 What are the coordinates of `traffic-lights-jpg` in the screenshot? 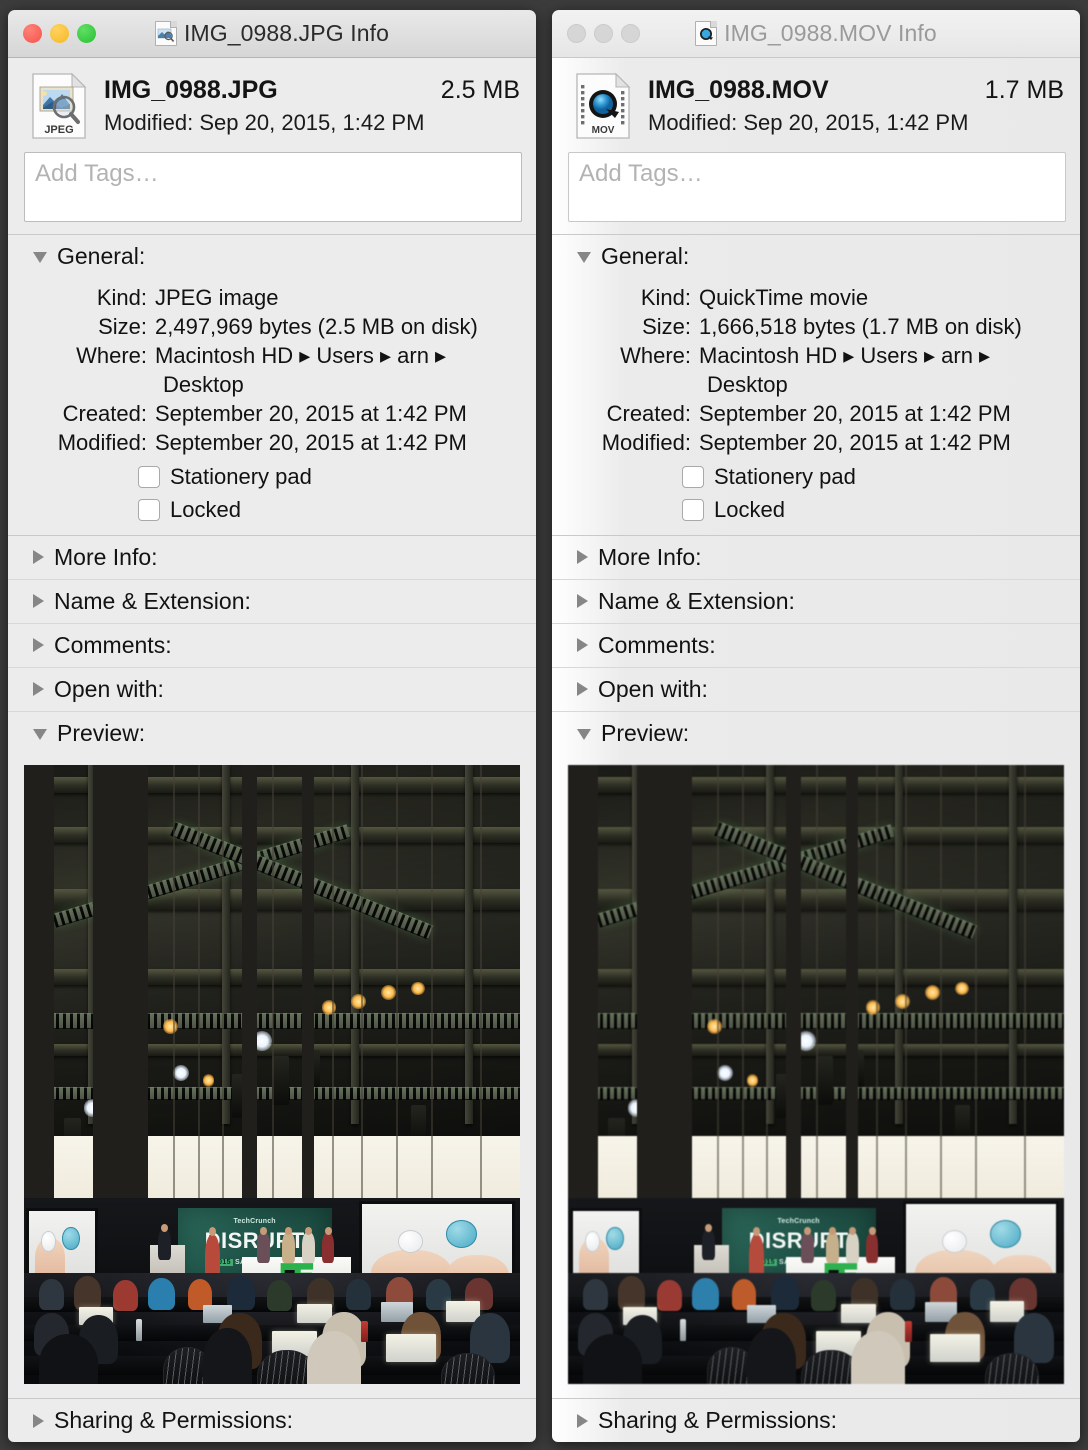 It's located at (52, 33).